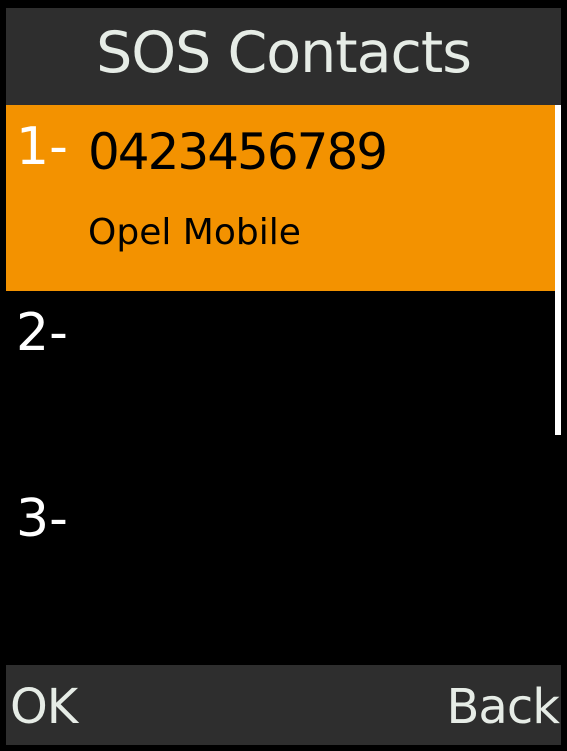  What do you see at coordinates (44, 707) in the screenshot?
I see `ok-softkey: OK` at bounding box center [44, 707].